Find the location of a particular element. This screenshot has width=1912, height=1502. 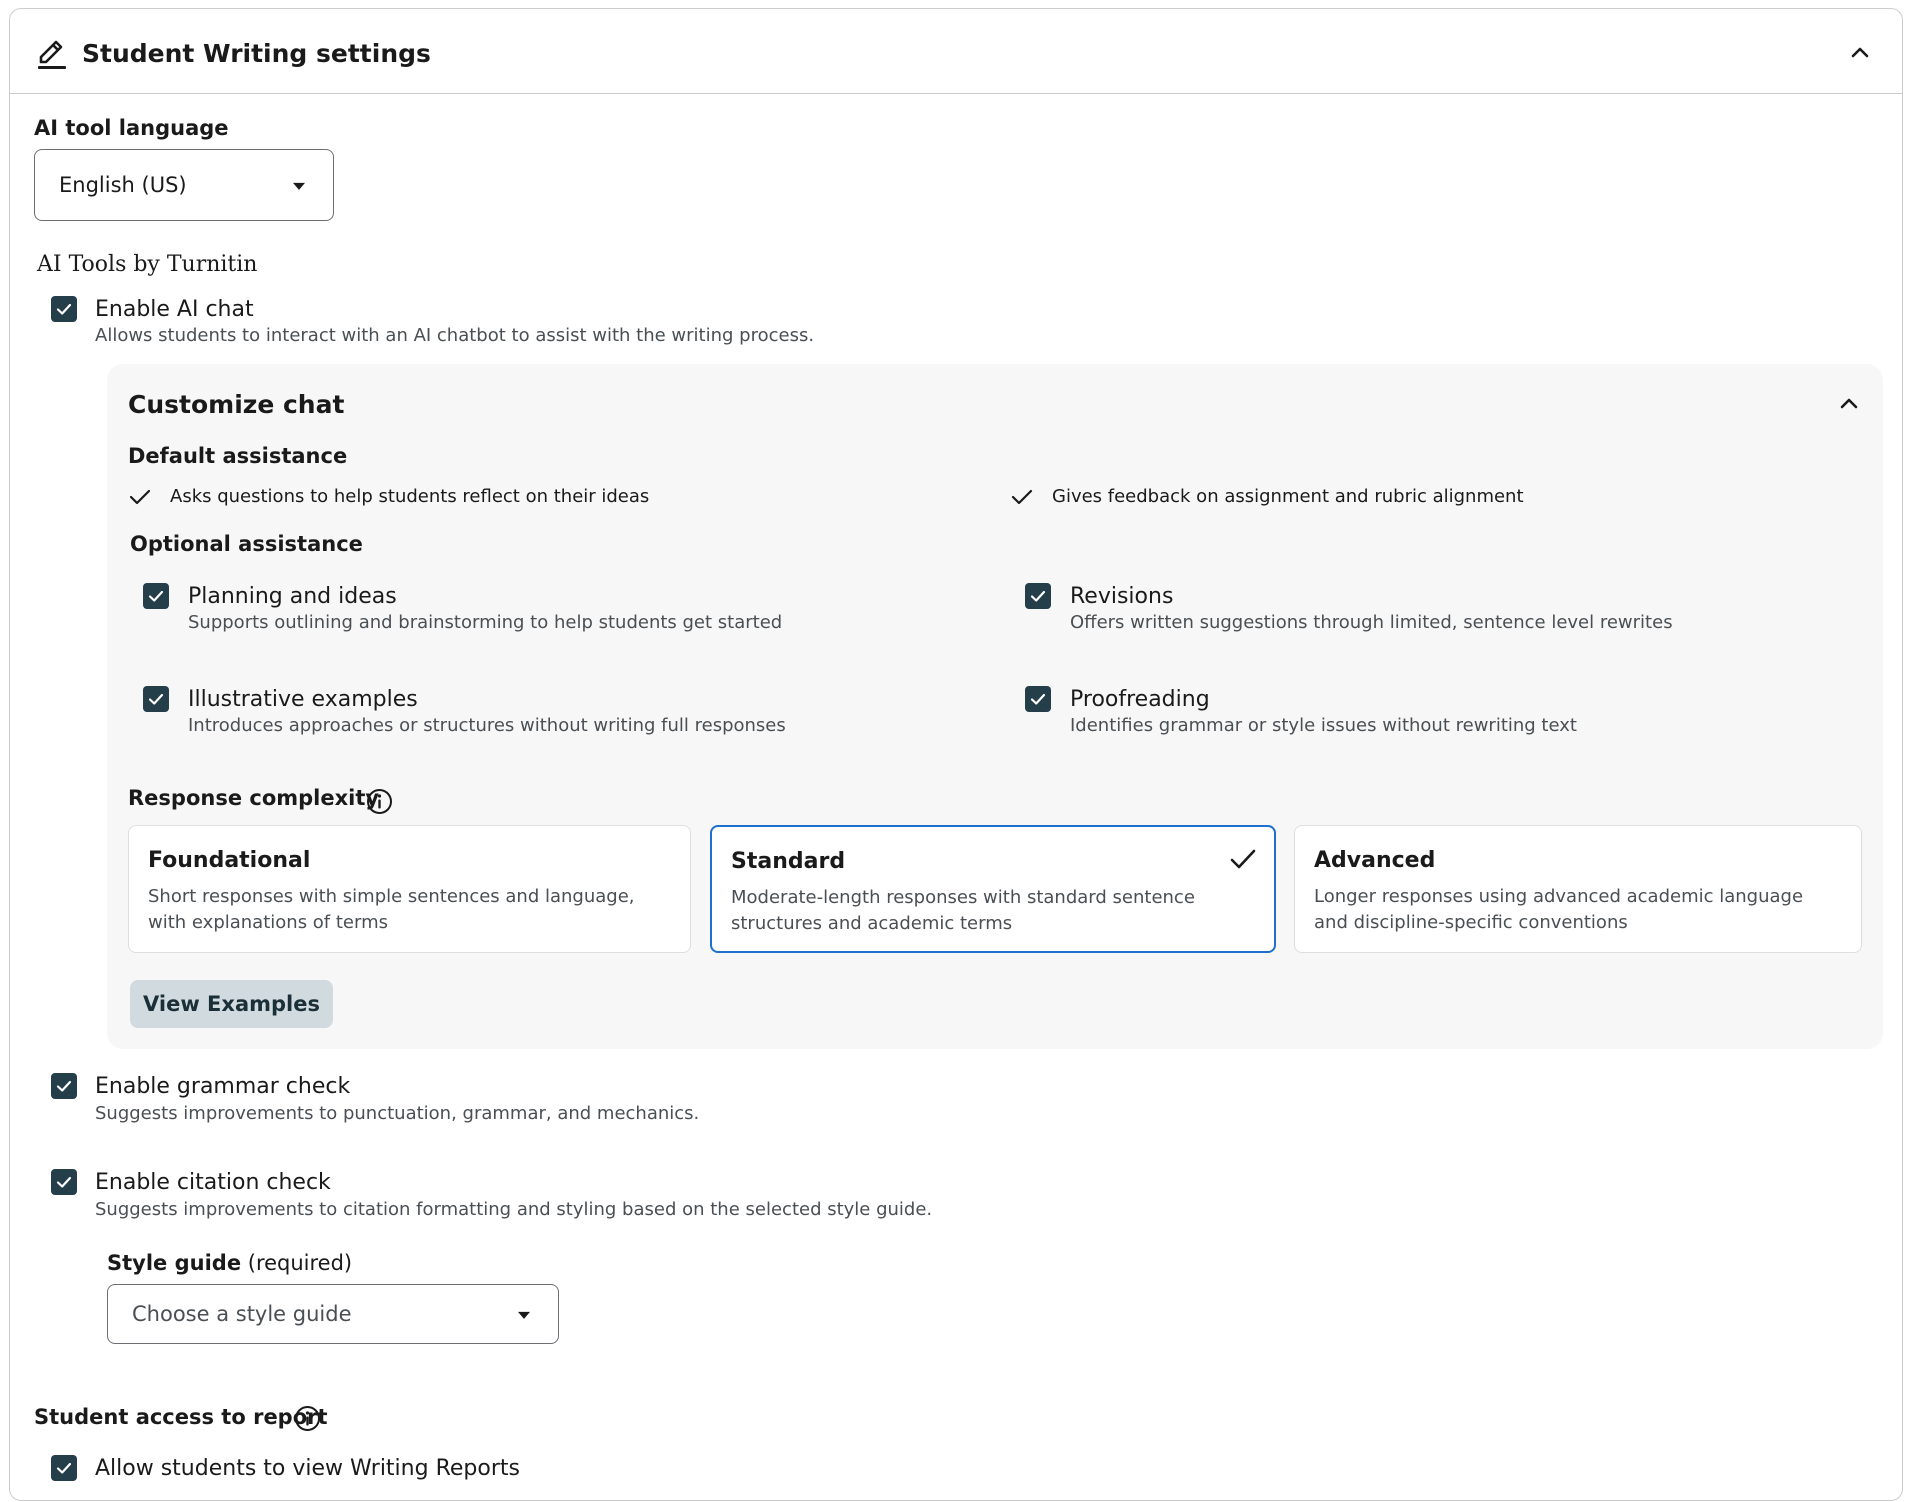

grammar-label: Enable grammar check is located at coordinates (223, 1086).